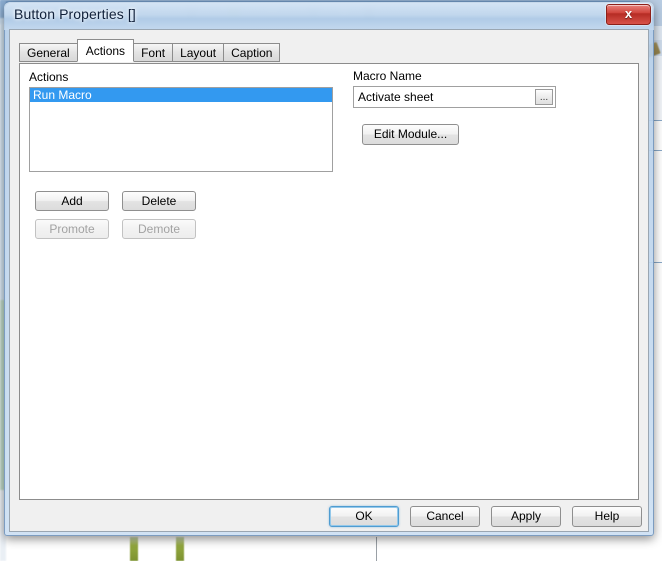 The image size is (662, 561). What do you see at coordinates (153, 52) in the screenshot?
I see `tab-font: Font` at bounding box center [153, 52].